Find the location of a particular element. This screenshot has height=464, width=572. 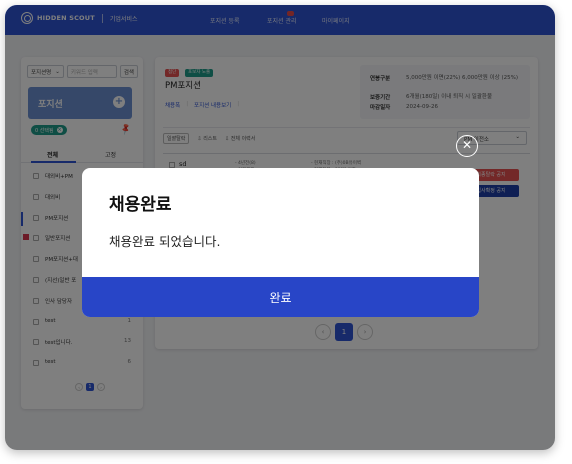

confirm-button: 완료 is located at coordinates (280, 297).